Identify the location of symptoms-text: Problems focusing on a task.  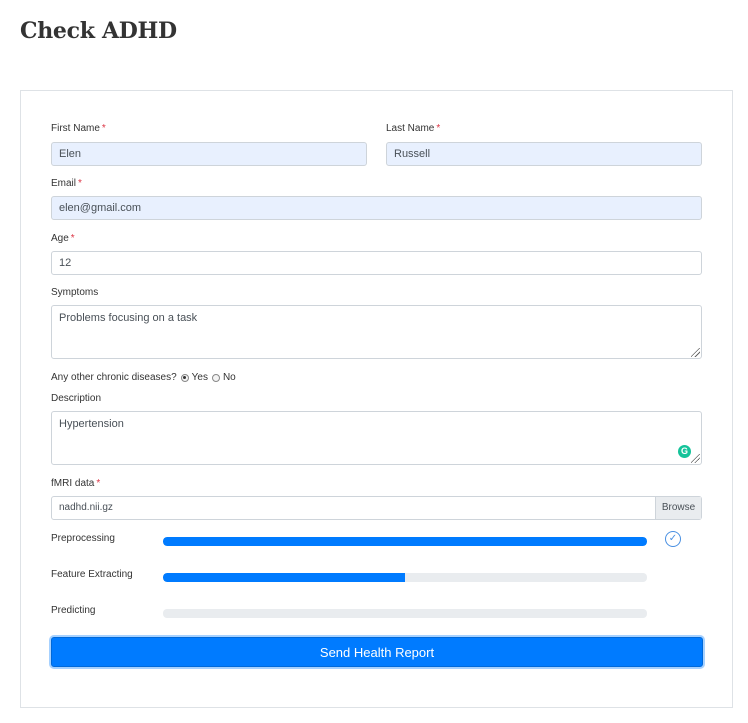
(128, 318).